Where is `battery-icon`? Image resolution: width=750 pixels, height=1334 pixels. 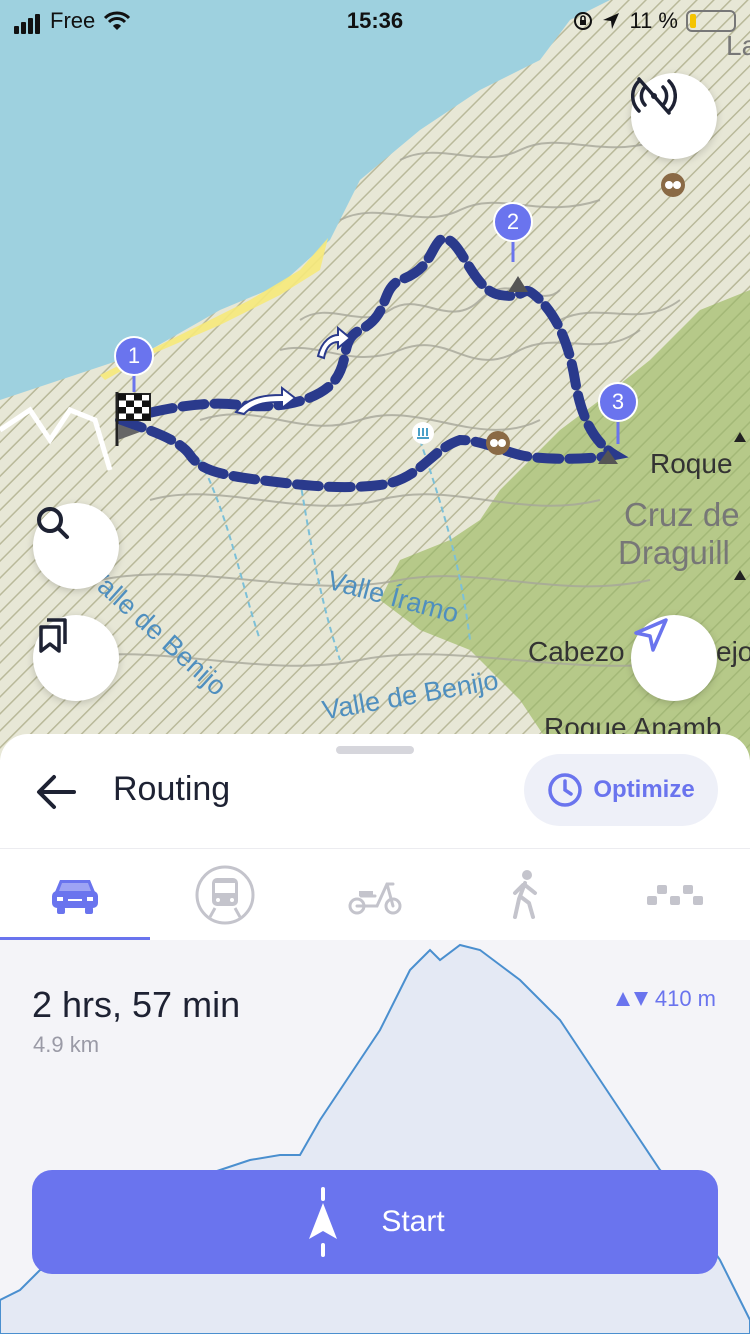 battery-icon is located at coordinates (711, 21).